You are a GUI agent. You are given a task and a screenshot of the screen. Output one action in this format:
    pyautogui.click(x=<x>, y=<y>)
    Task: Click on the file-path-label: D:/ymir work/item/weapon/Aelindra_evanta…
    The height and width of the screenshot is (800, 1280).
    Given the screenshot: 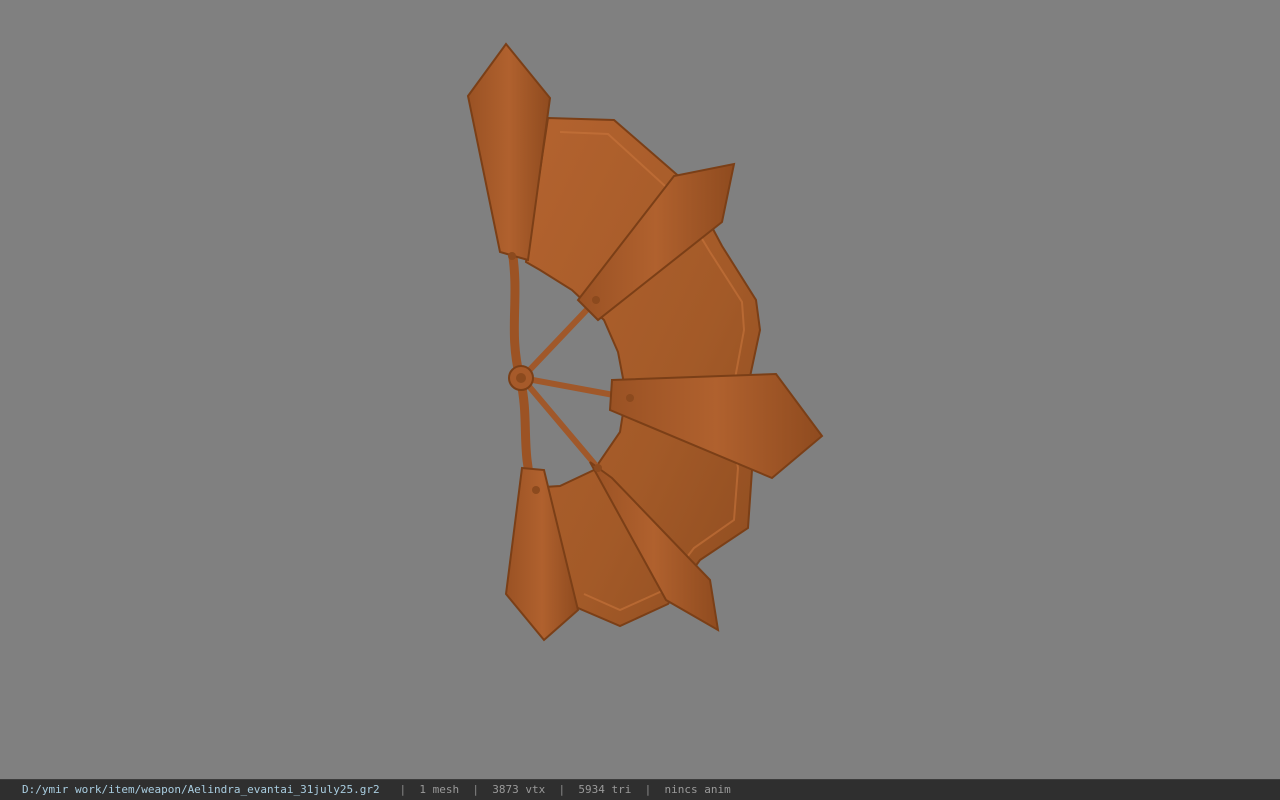 What is the action you would take?
    pyautogui.click(x=201, y=789)
    